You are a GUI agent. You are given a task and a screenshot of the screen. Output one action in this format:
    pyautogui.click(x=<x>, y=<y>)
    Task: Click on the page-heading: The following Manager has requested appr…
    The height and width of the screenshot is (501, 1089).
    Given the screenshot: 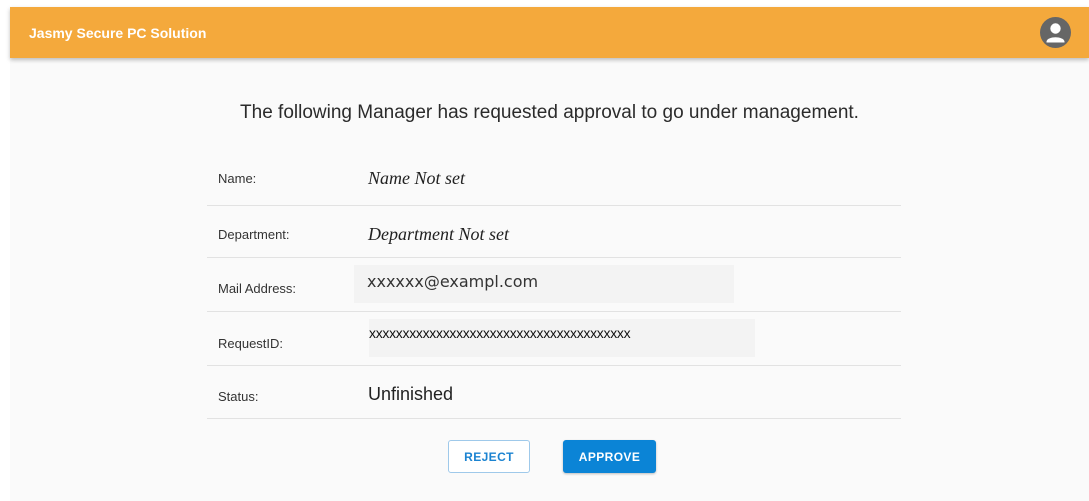 What is the action you would take?
    pyautogui.click(x=549, y=112)
    